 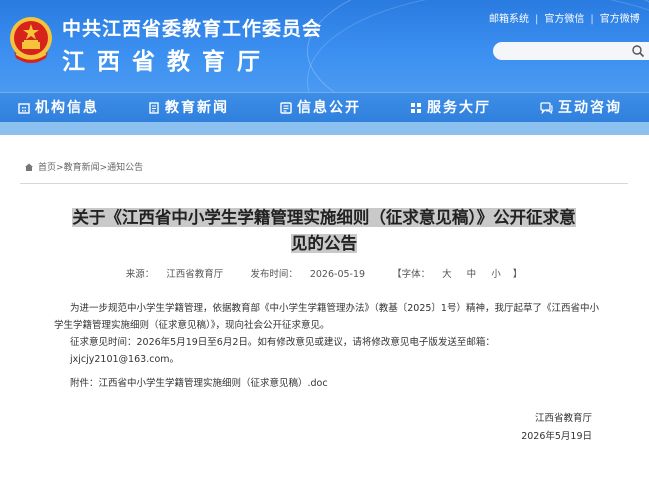 What do you see at coordinates (620, 19) in the screenshot?
I see `weibo-link: 官方微博` at bounding box center [620, 19].